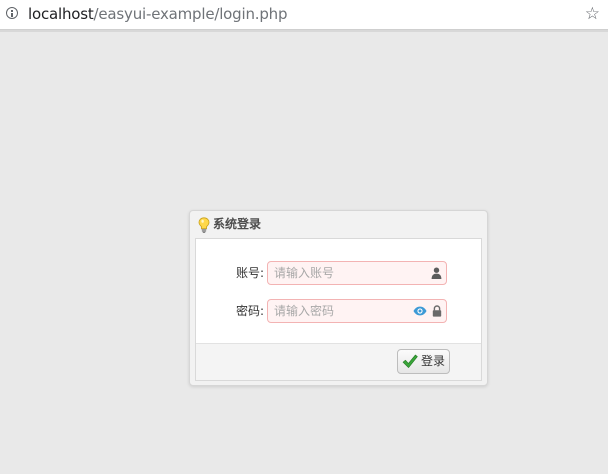 Image resolution: width=608 pixels, height=474 pixels. I want to click on password-row: 密码:, so click(338, 311).